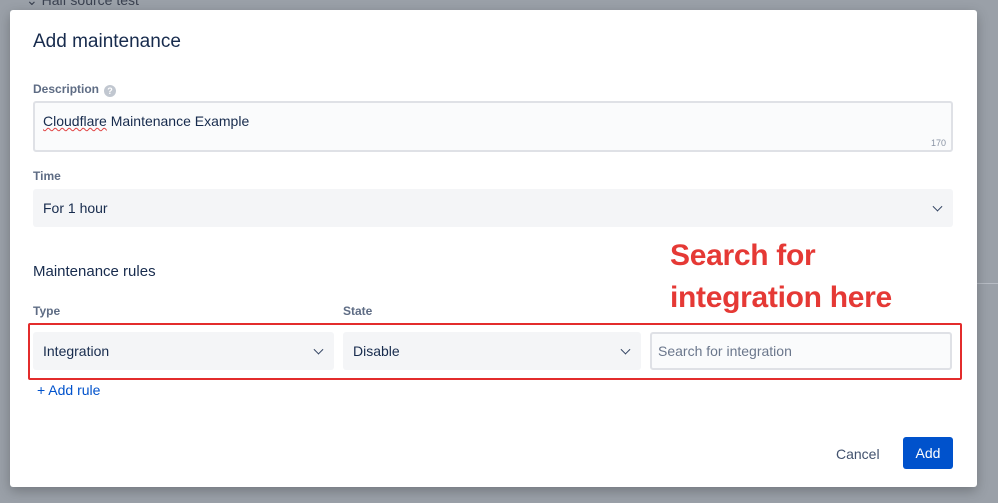 The image size is (998, 503). Describe the element at coordinates (146, 121) in the screenshot. I see `description-value: Cloudflare Maintenance Example` at that location.